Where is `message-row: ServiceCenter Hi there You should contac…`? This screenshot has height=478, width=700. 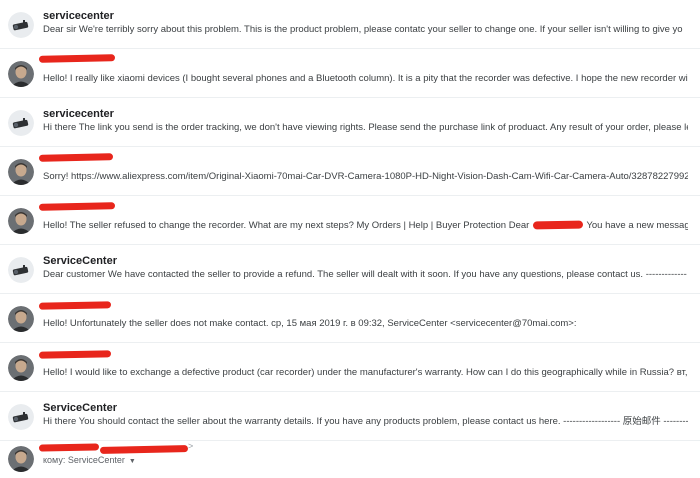 message-row: ServiceCenter Hi there You should contac… is located at coordinates (350, 416).